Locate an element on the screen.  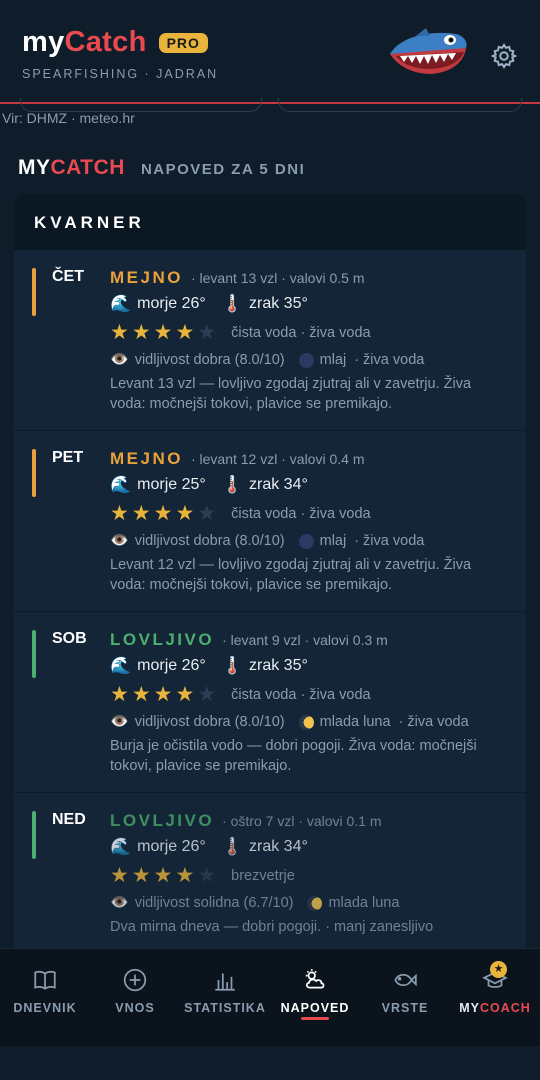
bar-chart-icon is located at coordinates (225, 982).